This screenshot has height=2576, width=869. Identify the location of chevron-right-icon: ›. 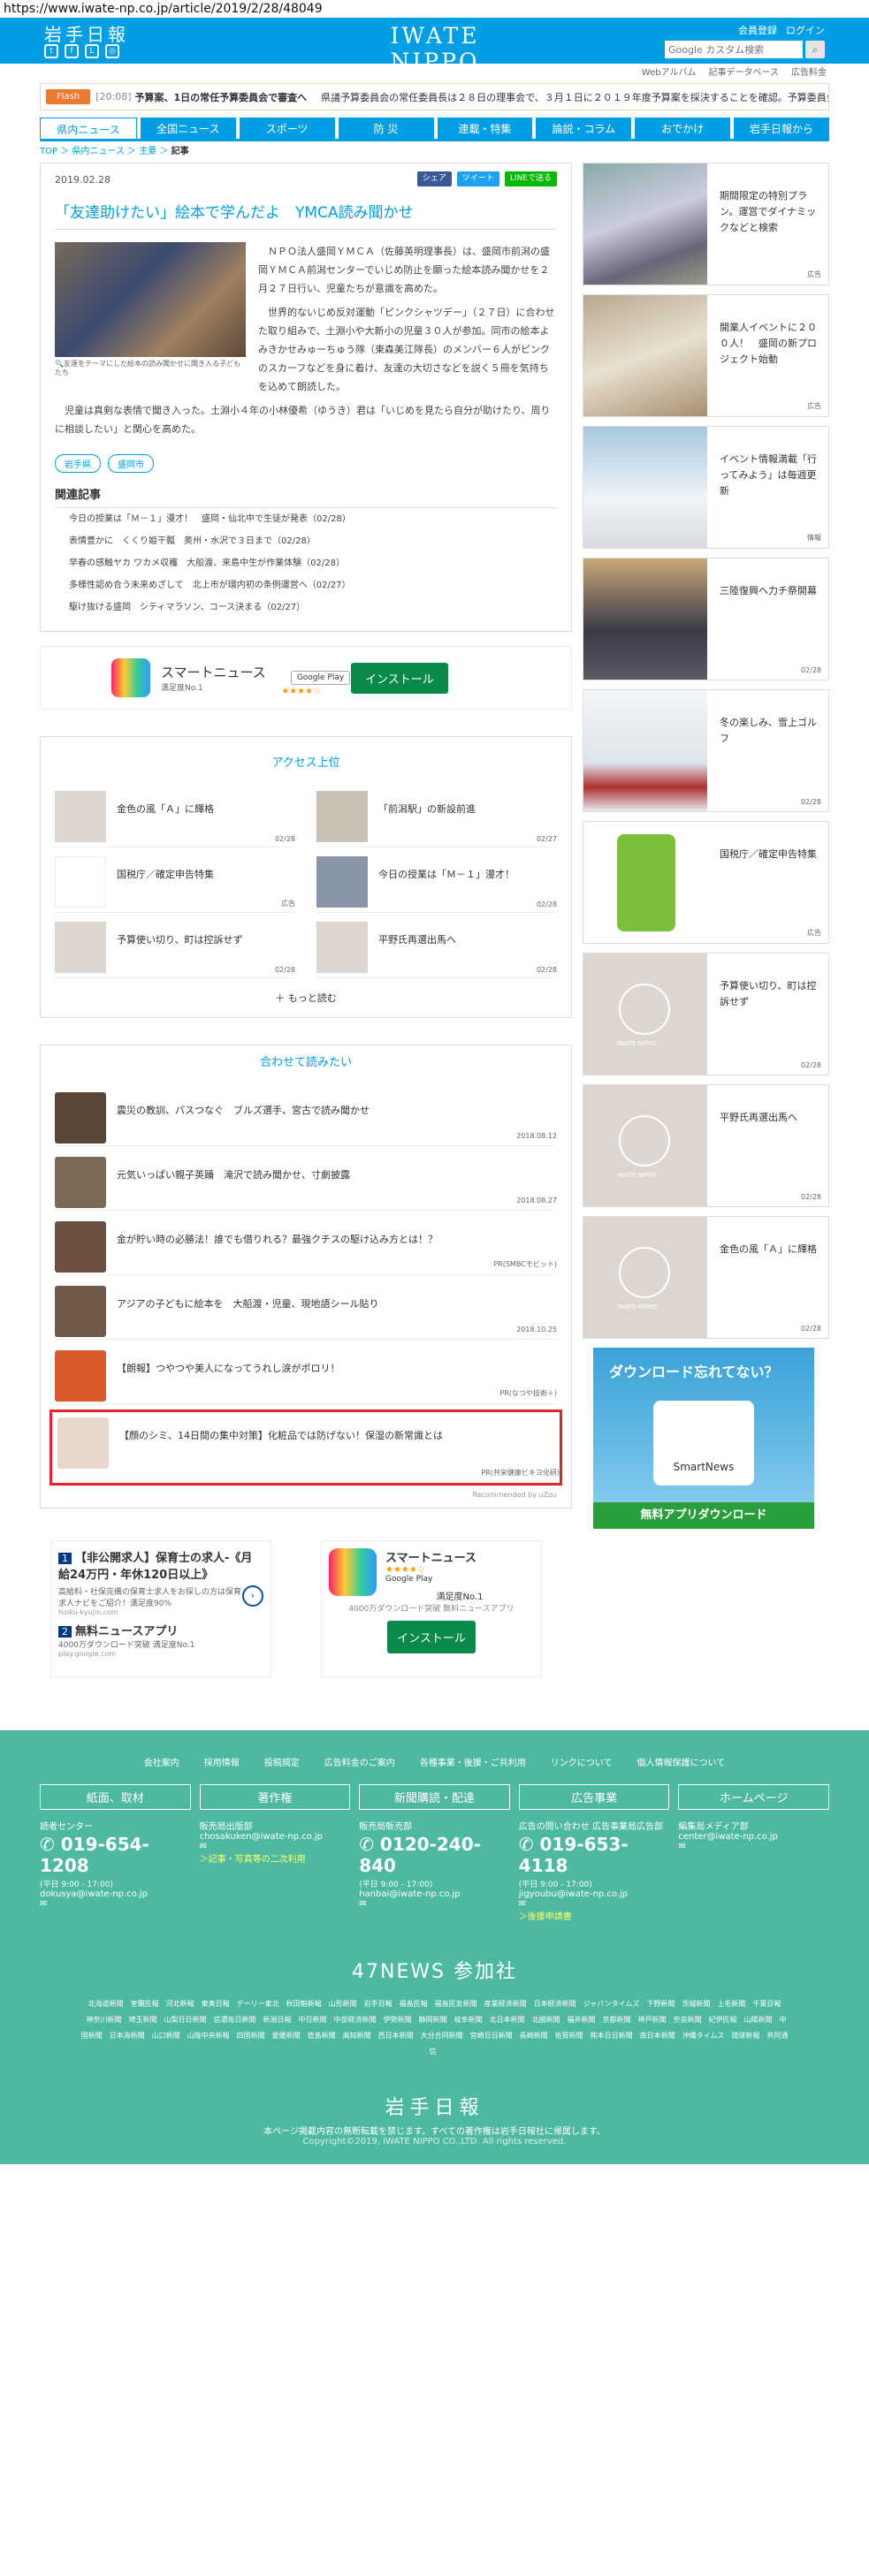
(252, 1596).